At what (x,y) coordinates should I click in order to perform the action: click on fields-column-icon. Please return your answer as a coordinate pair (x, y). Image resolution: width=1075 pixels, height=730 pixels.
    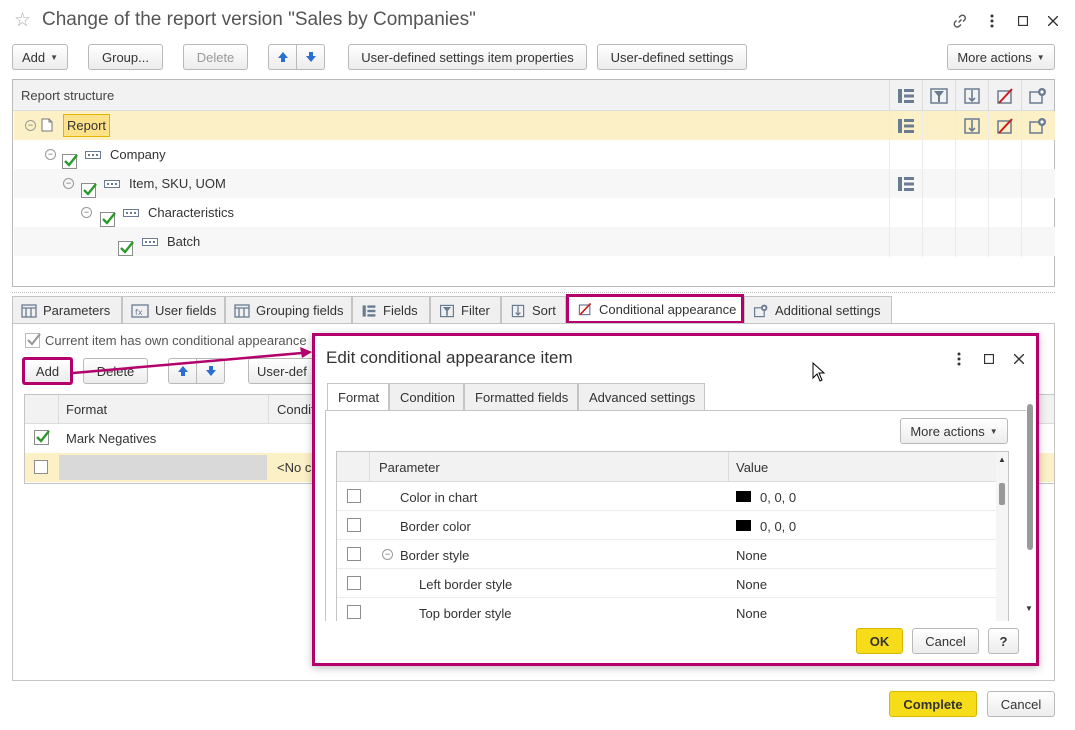
    Looking at the image, I should click on (906, 96).